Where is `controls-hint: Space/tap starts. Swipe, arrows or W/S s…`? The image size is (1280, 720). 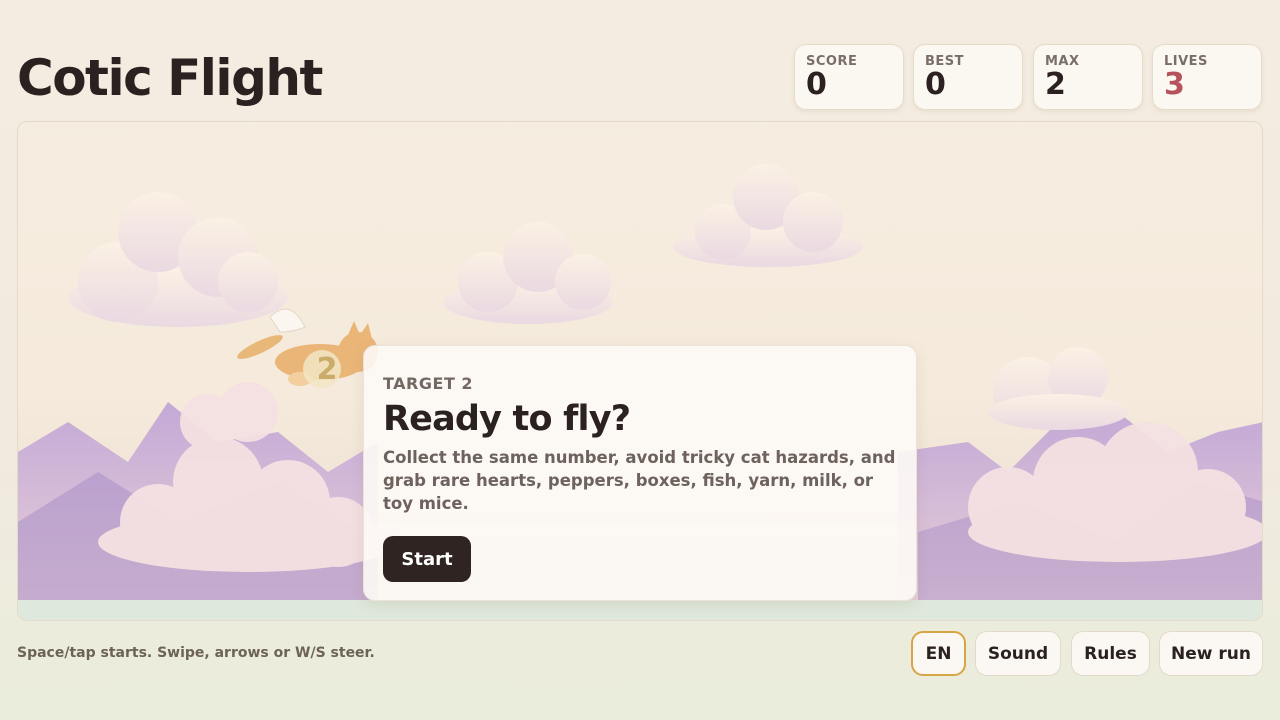
controls-hint: Space/tap starts. Swipe, arrows or W/S s… is located at coordinates (196, 653).